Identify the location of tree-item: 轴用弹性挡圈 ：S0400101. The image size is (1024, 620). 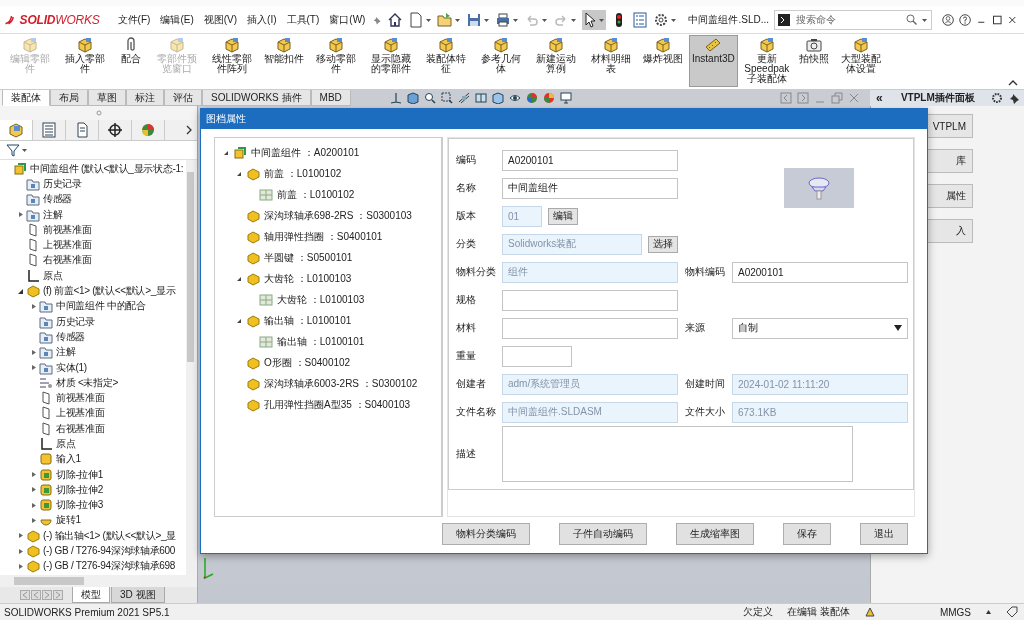
(323, 236).